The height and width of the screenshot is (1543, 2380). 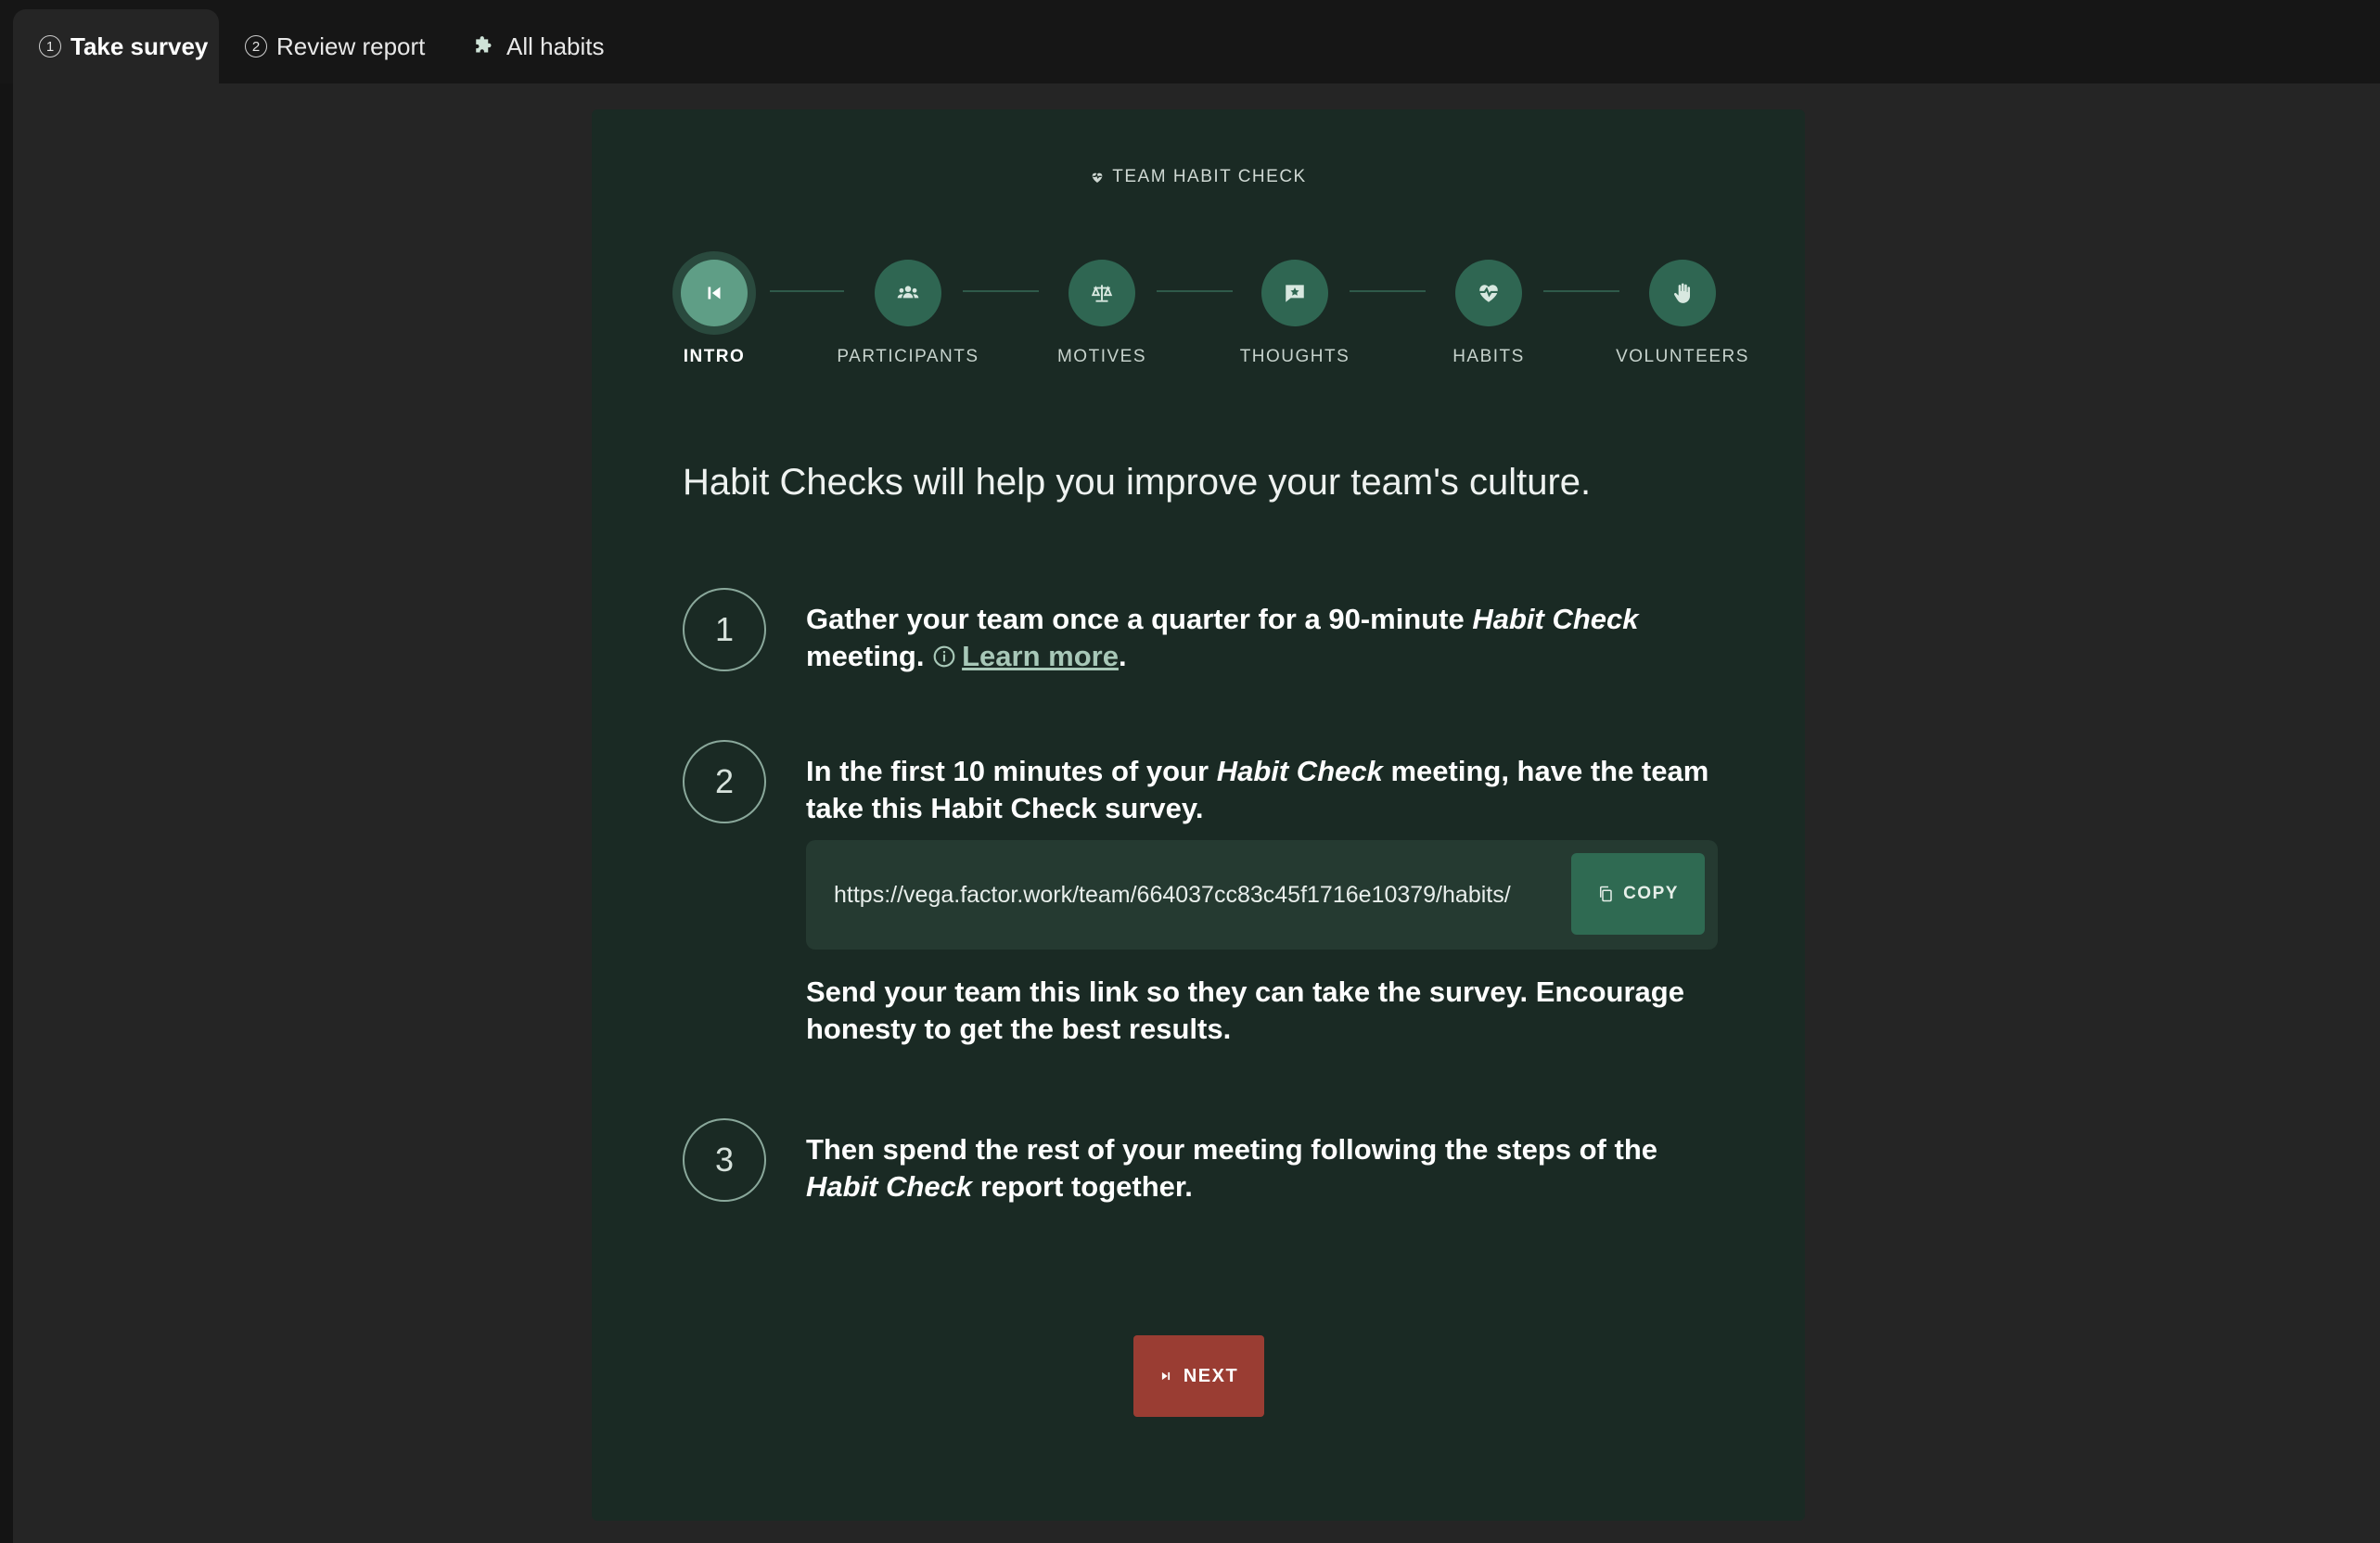 What do you see at coordinates (6, 813) in the screenshot?
I see `left-edge-strip` at bounding box center [6, 813].